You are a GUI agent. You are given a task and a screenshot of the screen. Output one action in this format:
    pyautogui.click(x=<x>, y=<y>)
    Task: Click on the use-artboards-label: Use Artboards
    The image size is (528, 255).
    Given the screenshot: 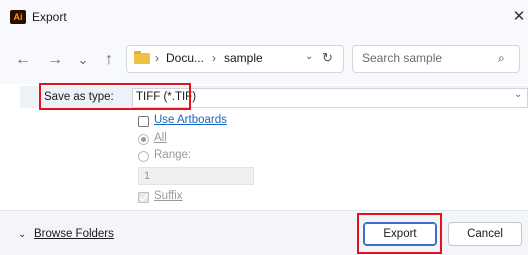 What is the action you would take?
    pyautogui.click(x=190, y=120)
    